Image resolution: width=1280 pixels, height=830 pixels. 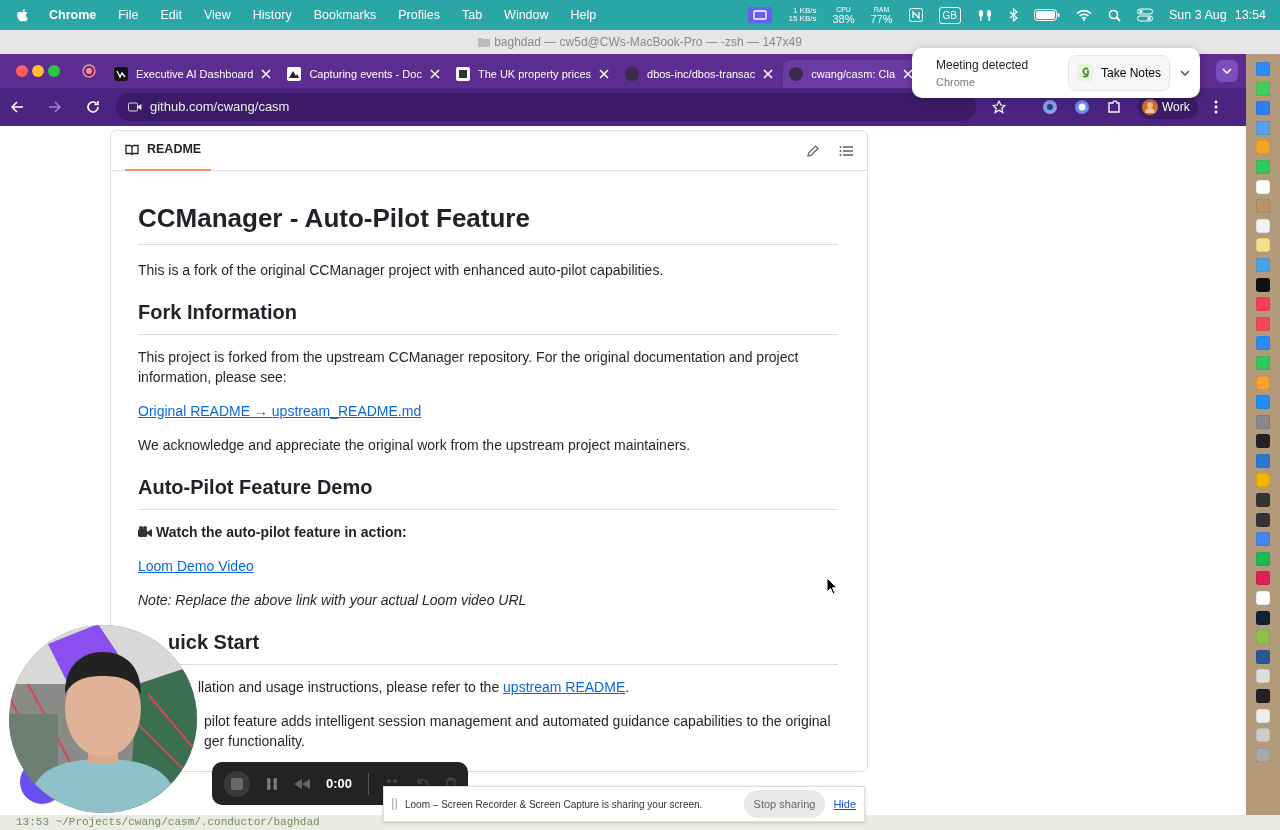 I want to click on book-icon, so click(x=132, y=149).